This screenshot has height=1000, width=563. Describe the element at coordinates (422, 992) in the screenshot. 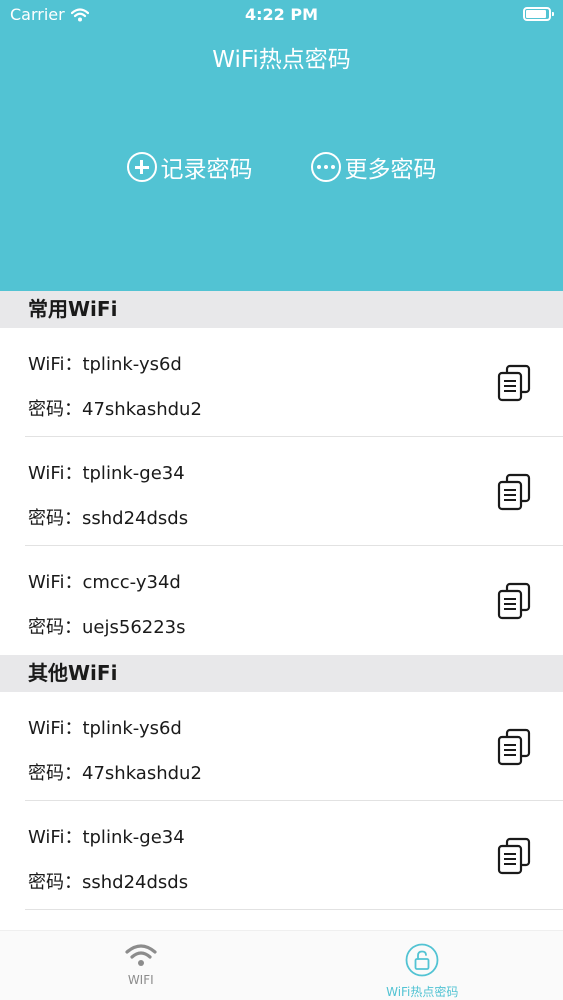

I see `tab-wifi-password-label: WiFi热点密码` at that location.